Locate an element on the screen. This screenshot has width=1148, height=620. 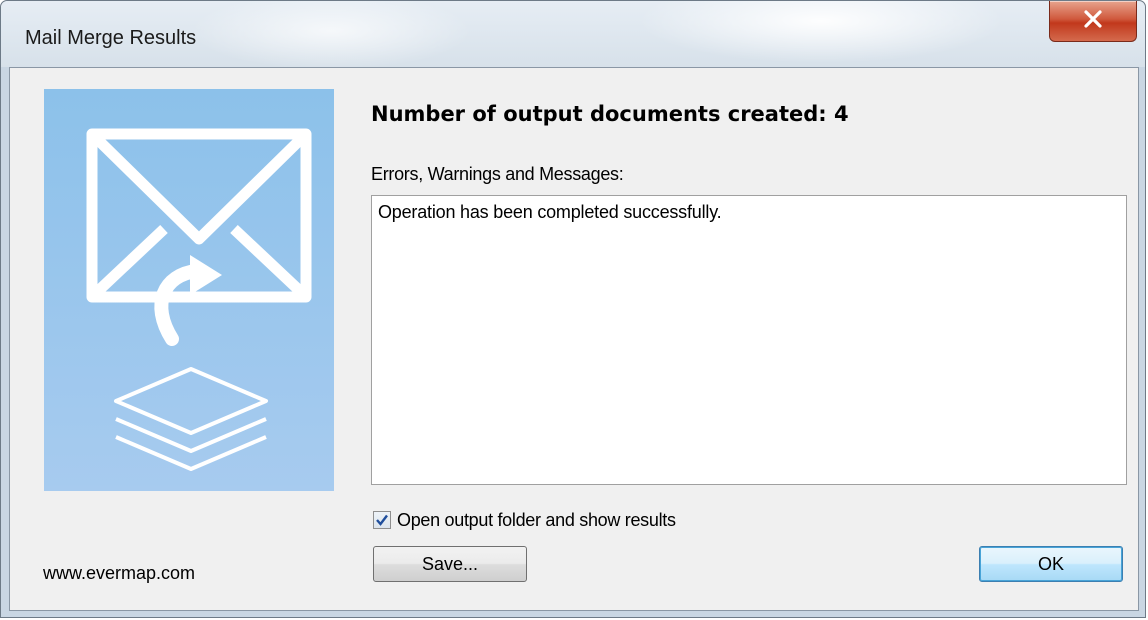
open-folder-label: Open output folder and show results is located at coordinates (536, 520).